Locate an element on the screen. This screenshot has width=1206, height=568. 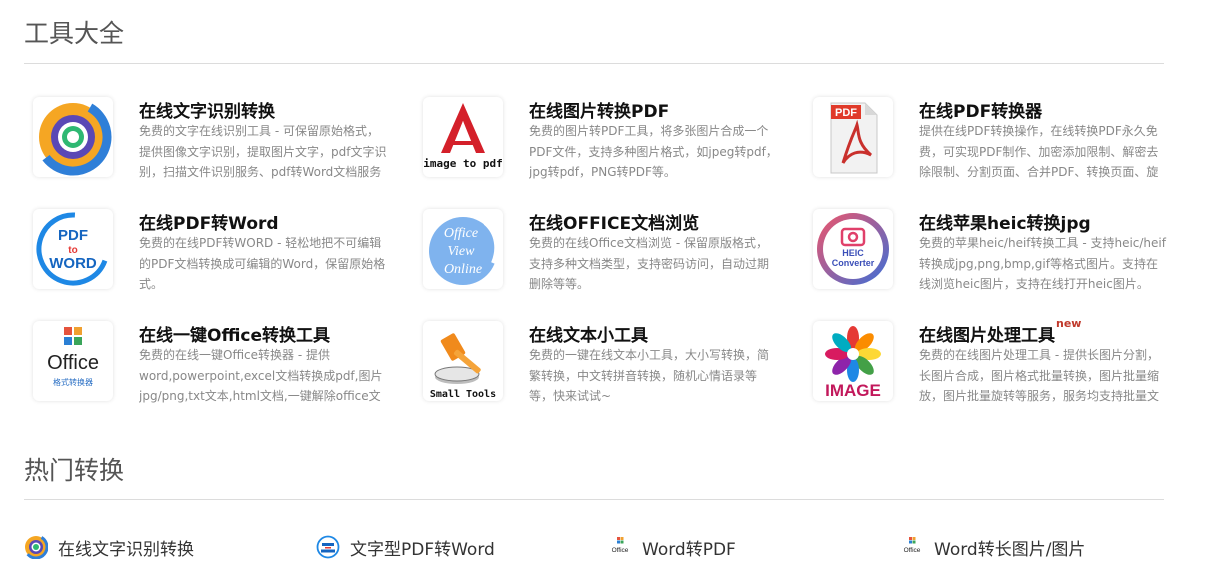
section-title-tools: 工具大全 is located at coordinates (74, 33).